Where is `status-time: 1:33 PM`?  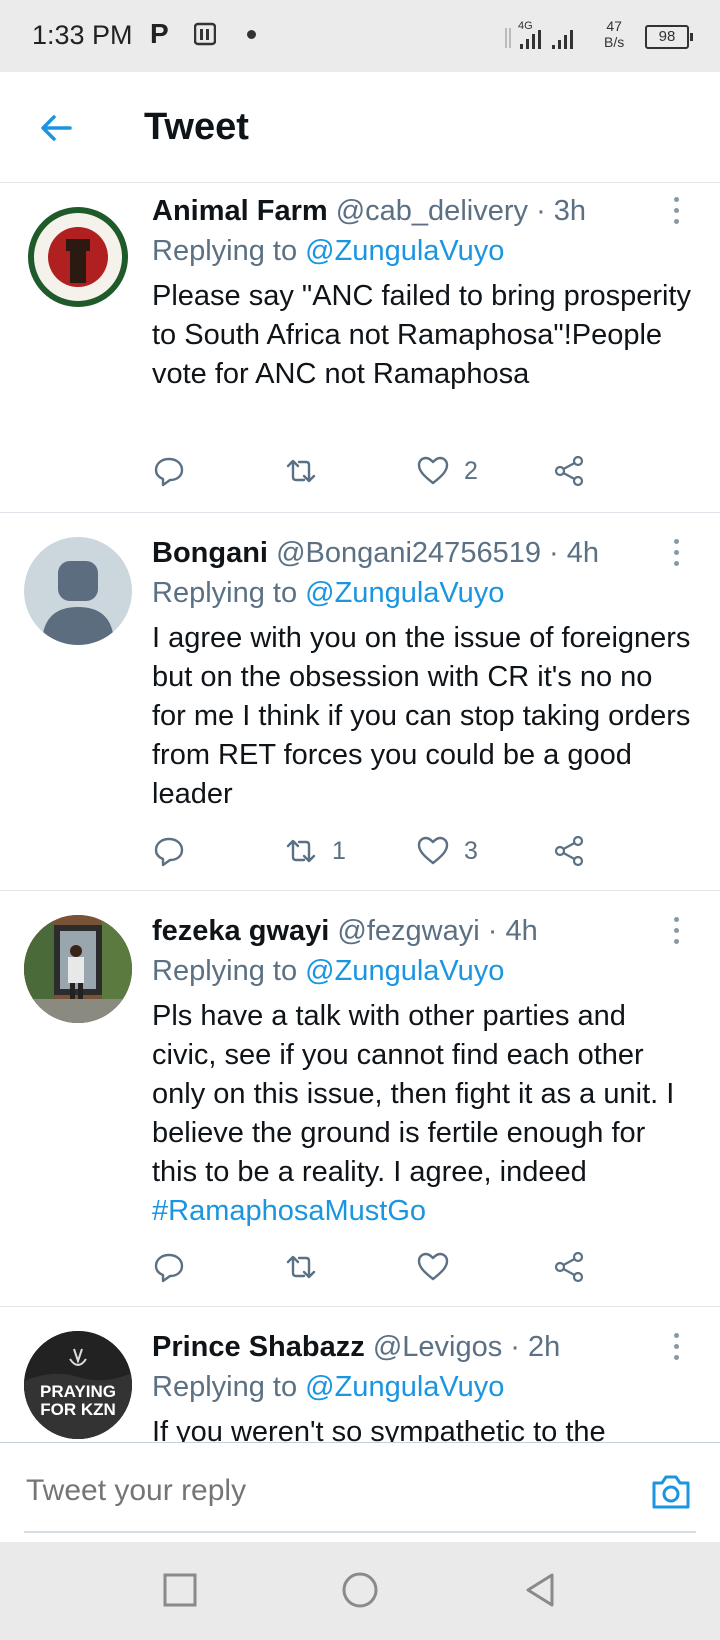 status-time: 1:33 PM is located at coordinates (82, 35).